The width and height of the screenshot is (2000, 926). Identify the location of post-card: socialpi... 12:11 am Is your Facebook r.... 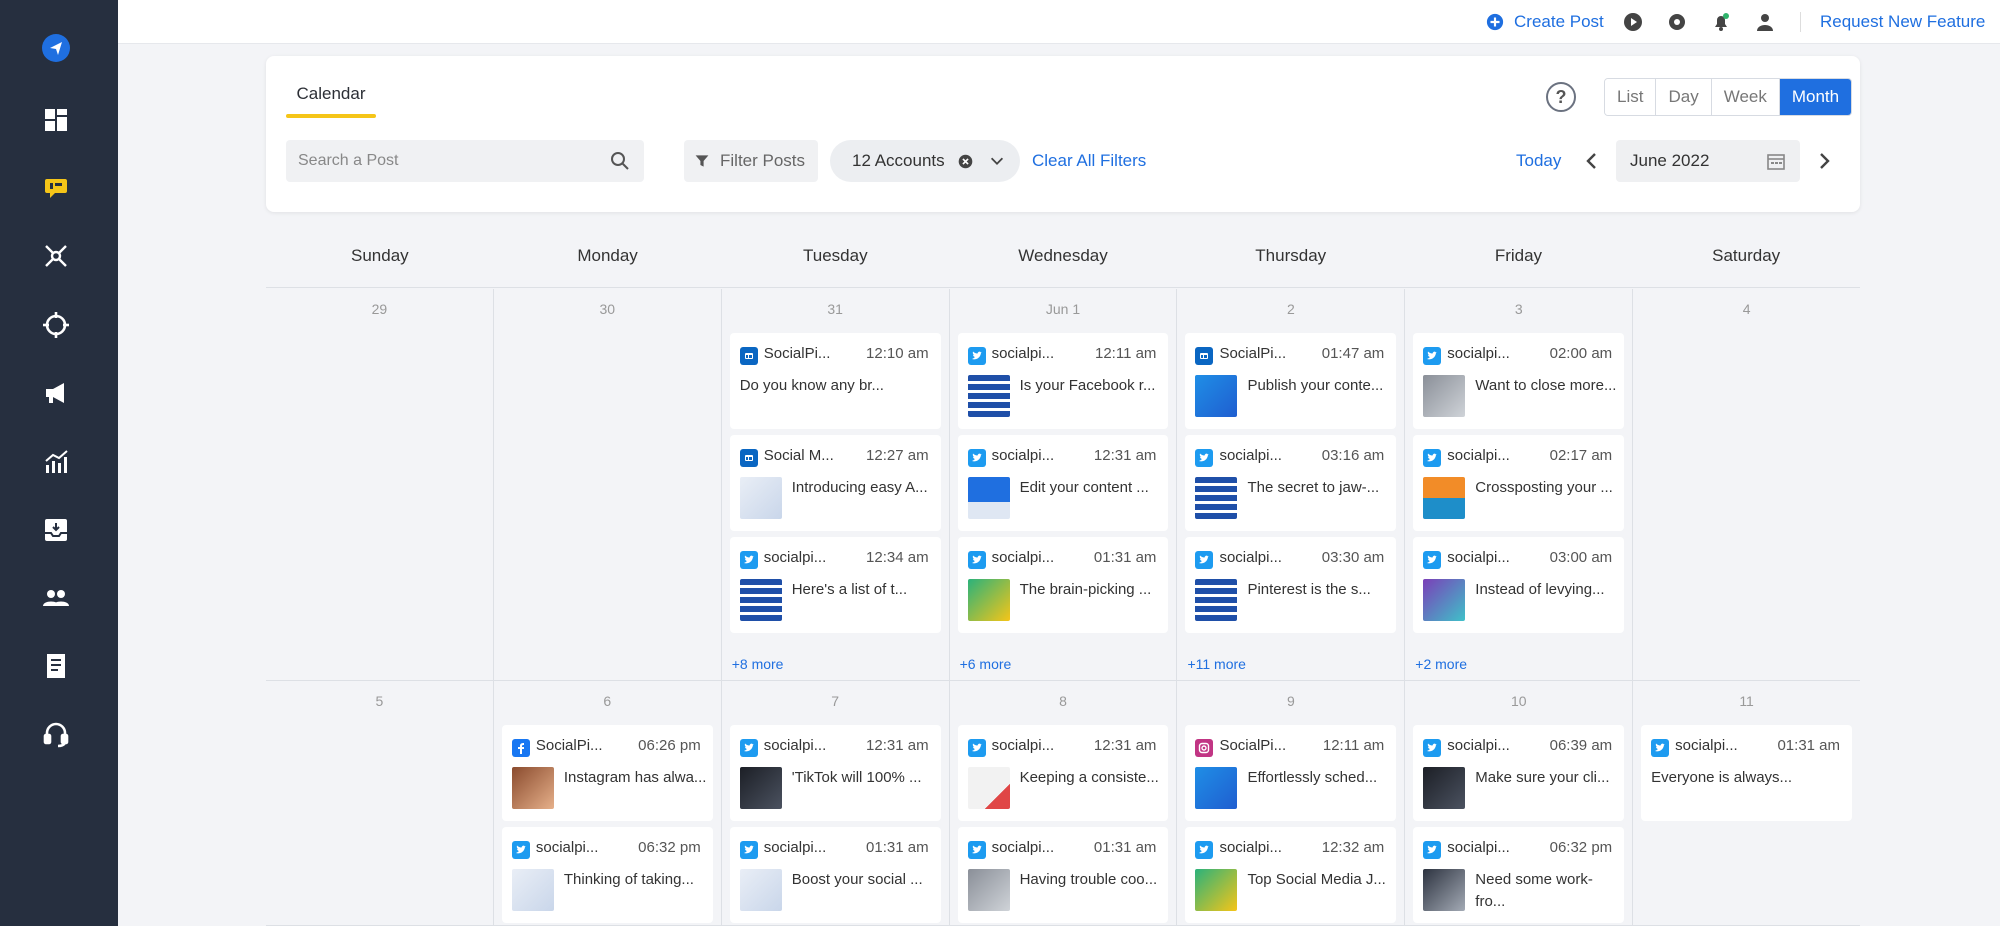
(1063, 381).